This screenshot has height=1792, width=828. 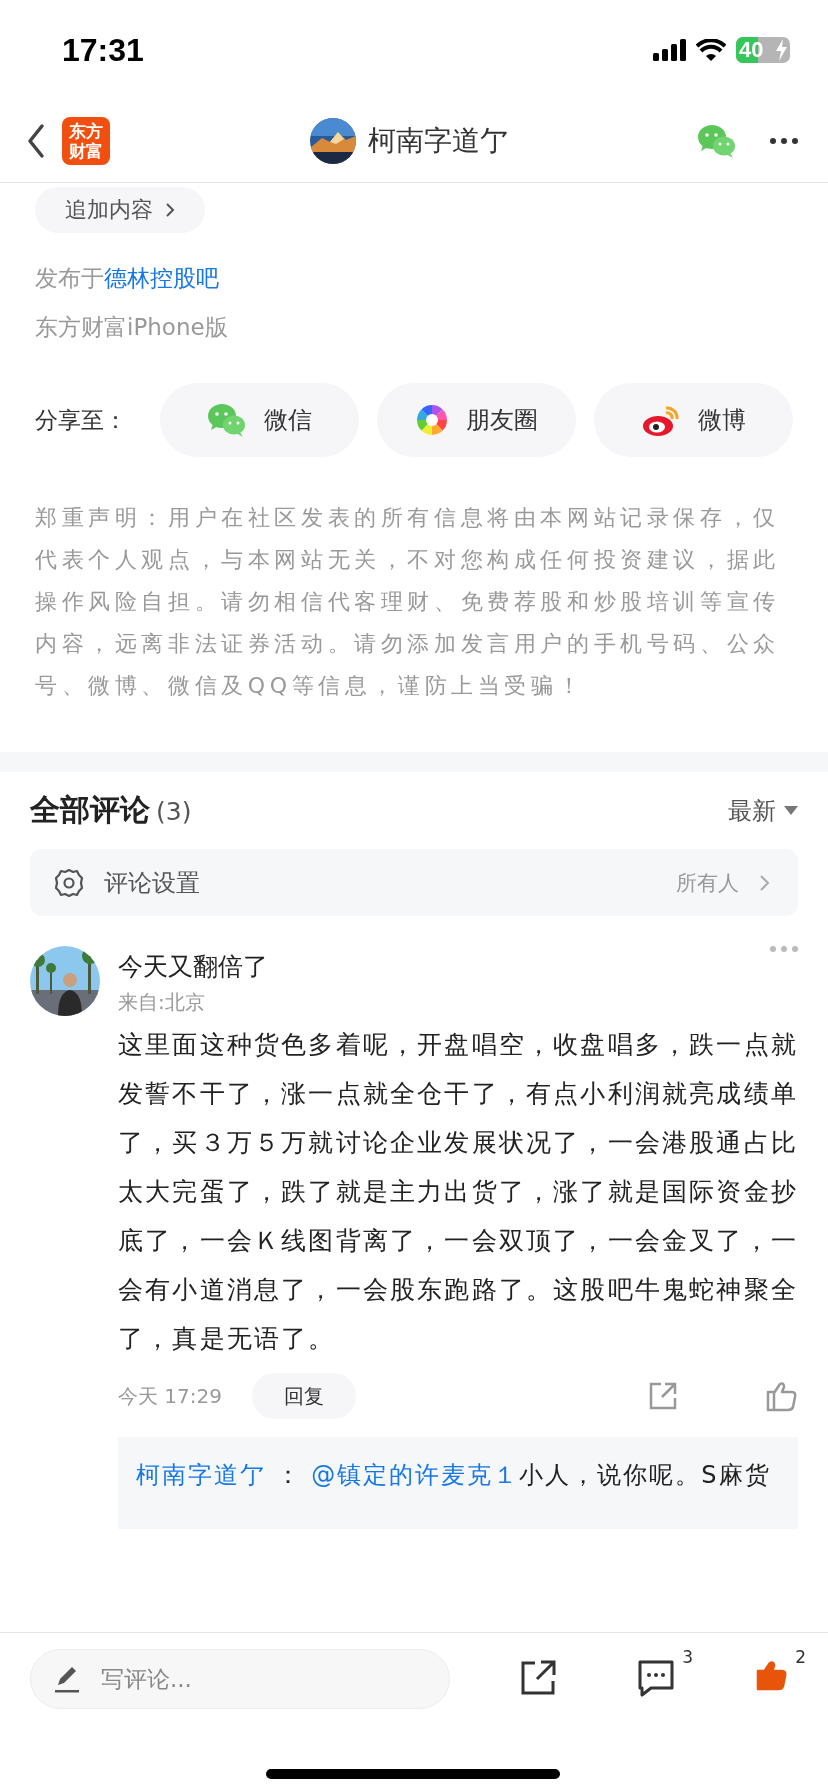 I want to click on share-button: 微信, so click(x=259, y=420).